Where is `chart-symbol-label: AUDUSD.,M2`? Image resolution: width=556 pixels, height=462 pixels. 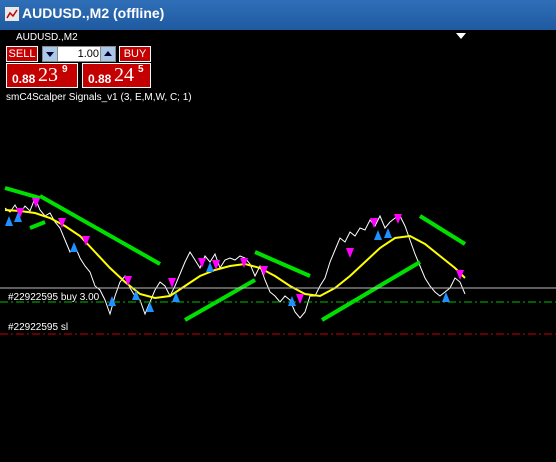 chart-symbol-label: AUDUSD.,M2 is located at coordinates (47, 37).